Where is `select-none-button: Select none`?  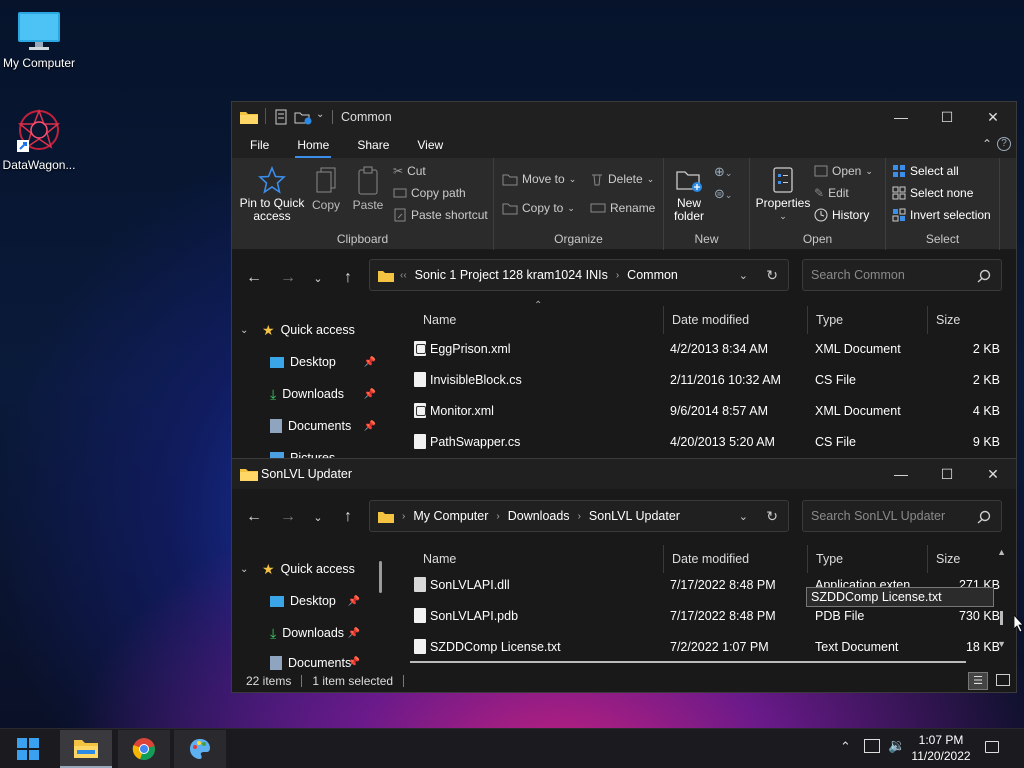 select-none-button: Select none is located at coordinates (932, 193).